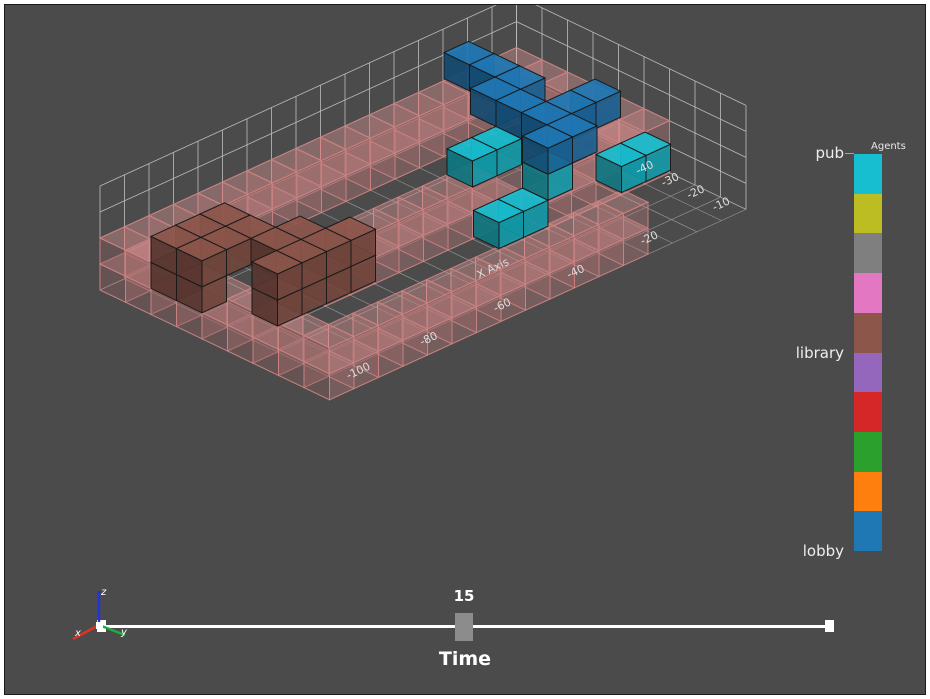 This screenshot has width=930, height=699. I want to click on x-axis-label: x, so click(77, 633).